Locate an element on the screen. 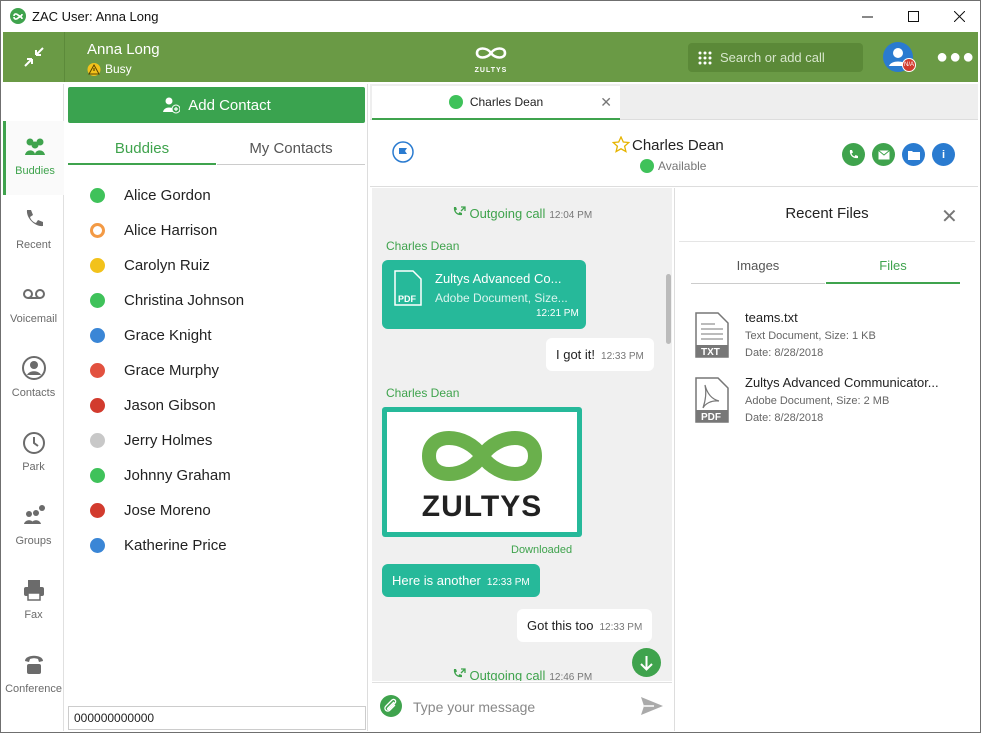  message-composer: Type your message is located at coordinates (522, 705).